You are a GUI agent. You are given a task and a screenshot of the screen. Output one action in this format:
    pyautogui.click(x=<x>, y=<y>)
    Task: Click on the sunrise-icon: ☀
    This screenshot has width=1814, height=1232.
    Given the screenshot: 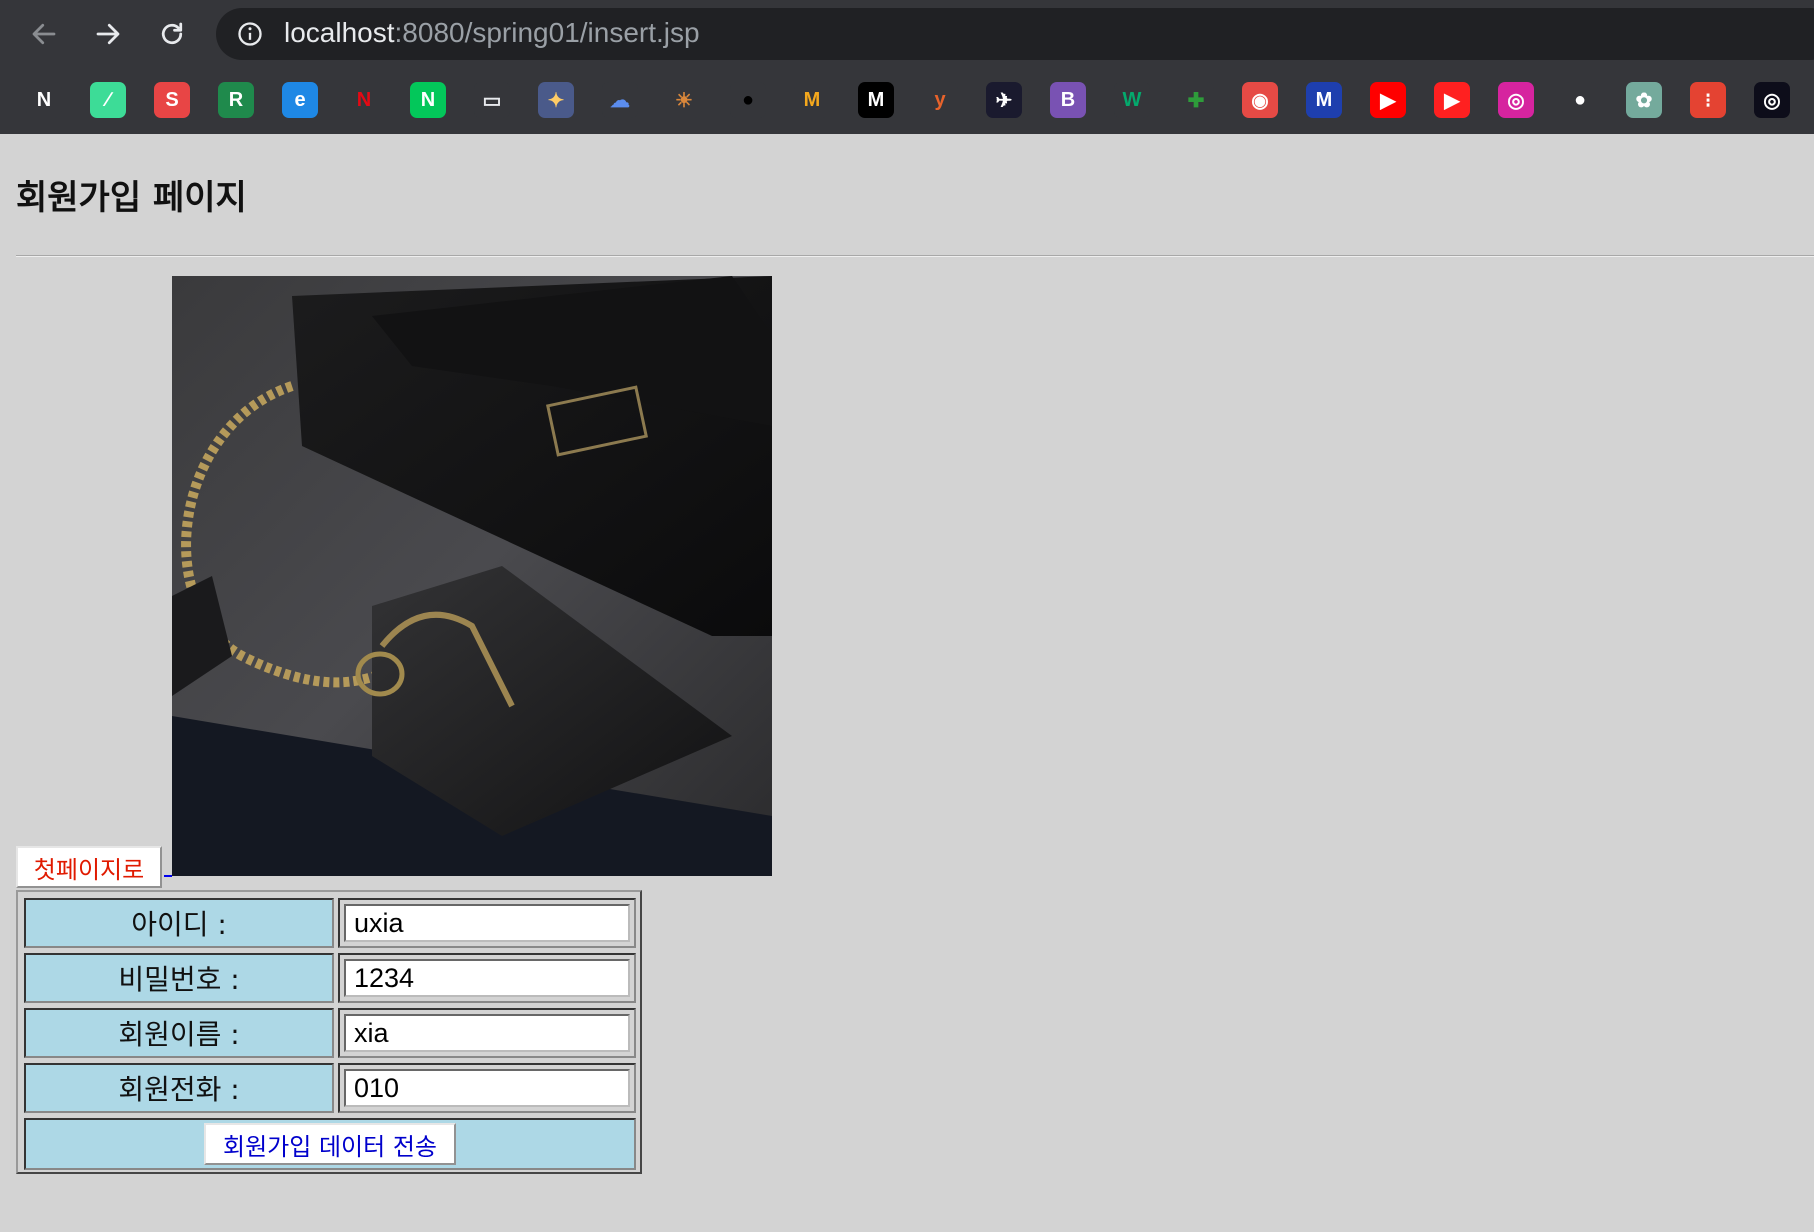 What is the action you would take?
    pyautogui.click(x=684, y=100)
    